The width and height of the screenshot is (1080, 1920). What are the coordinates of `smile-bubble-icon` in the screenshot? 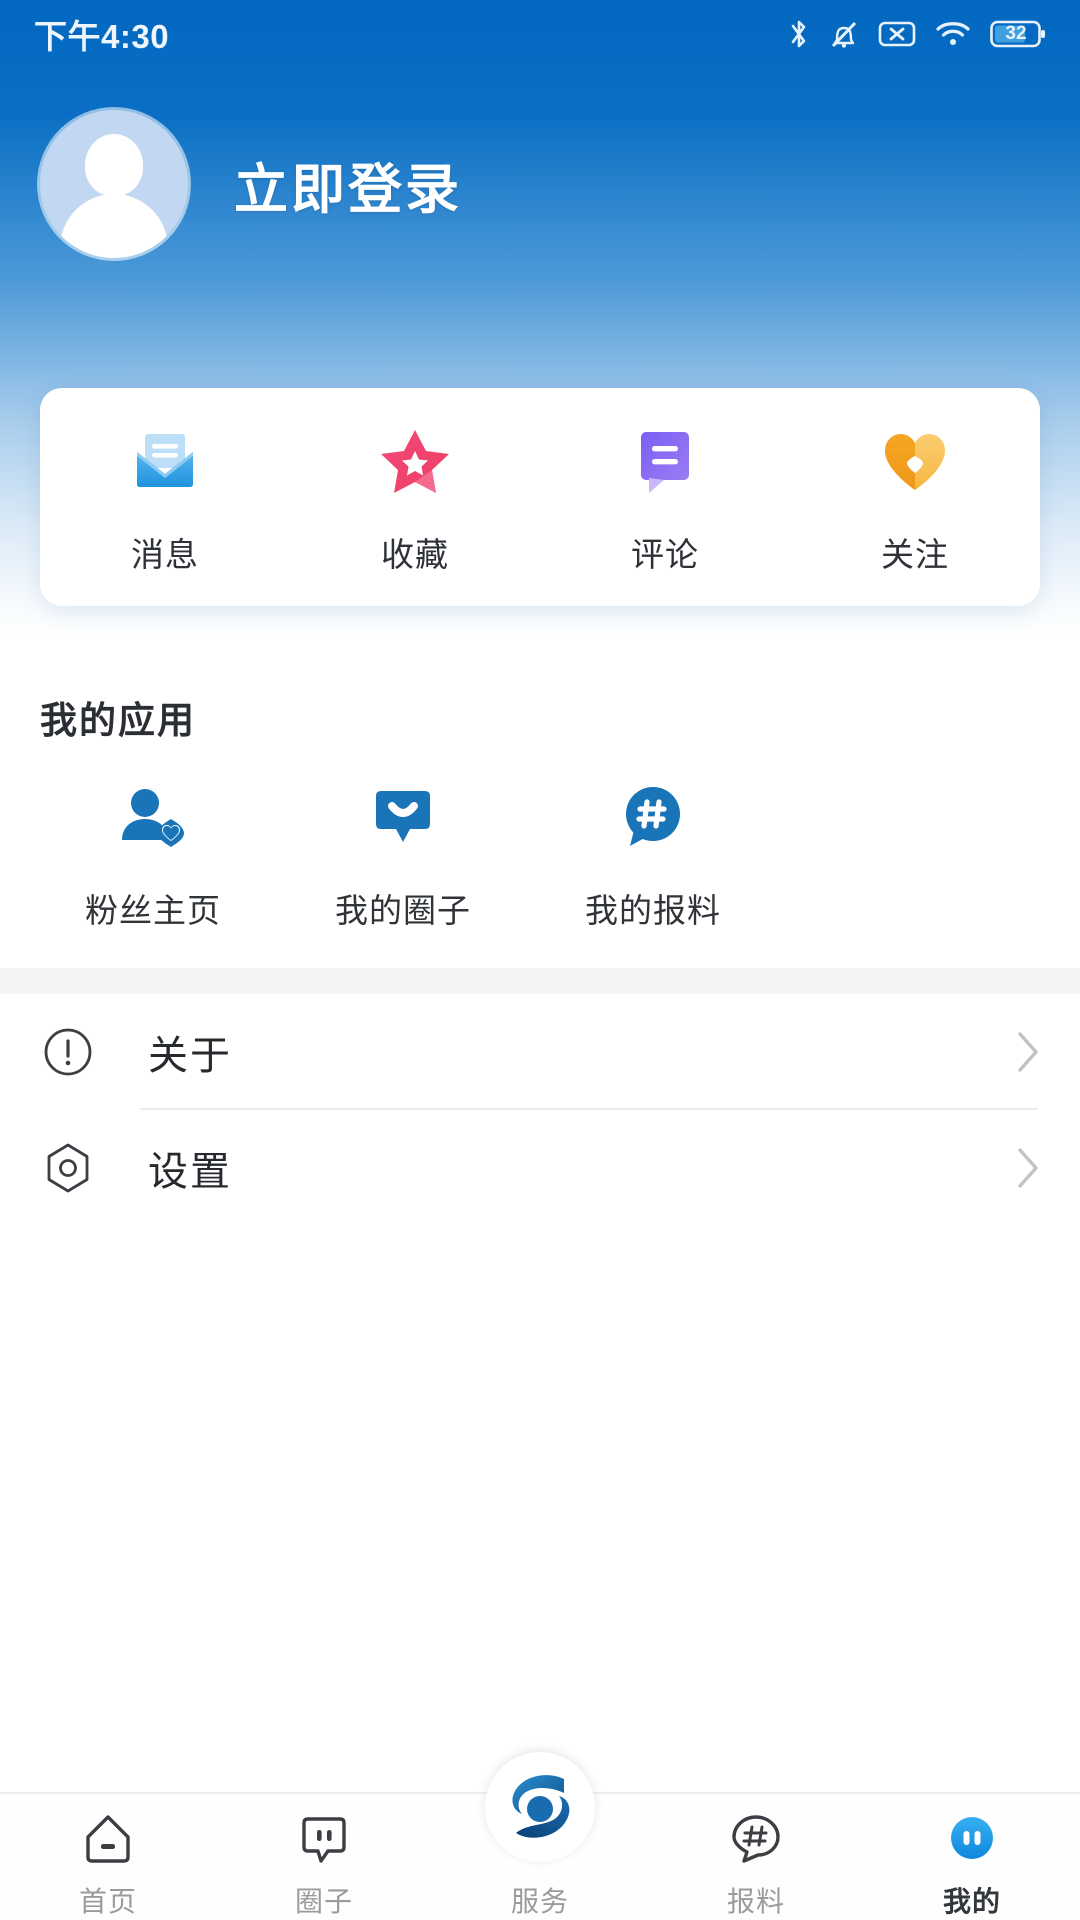 It's located at (403, 819).